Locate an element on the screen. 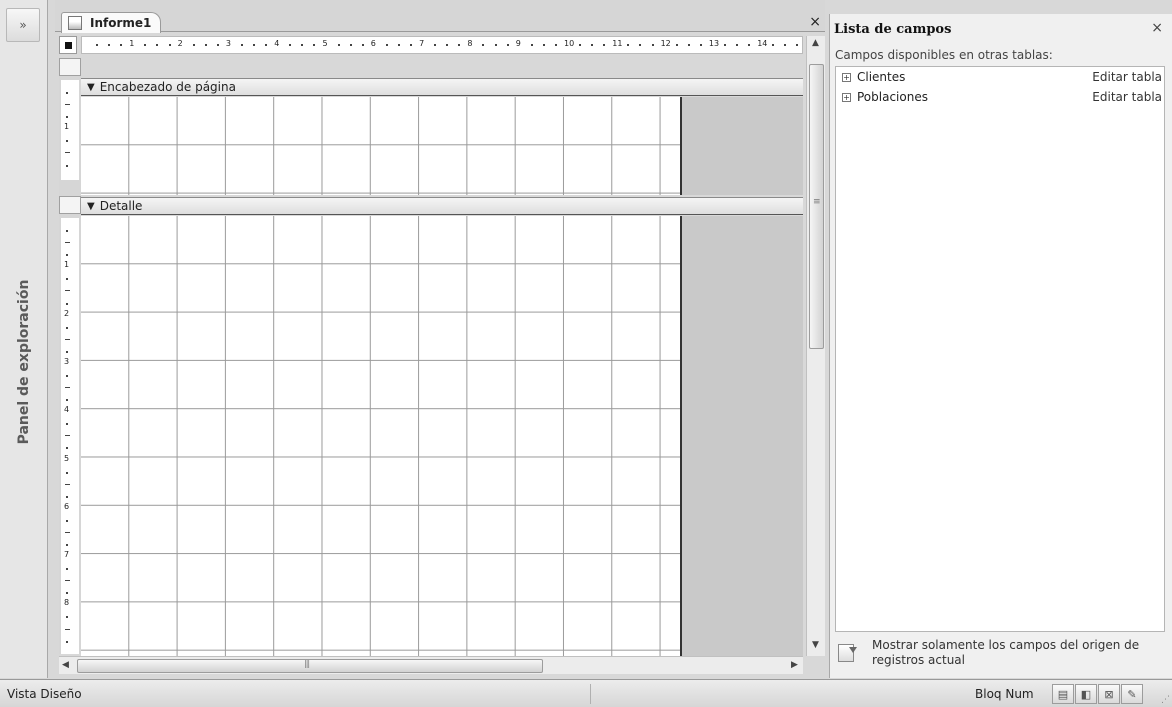 This screenshot has height=707, width=1172. design-view-icon: ✎ is located at coordinates (1132, 694).